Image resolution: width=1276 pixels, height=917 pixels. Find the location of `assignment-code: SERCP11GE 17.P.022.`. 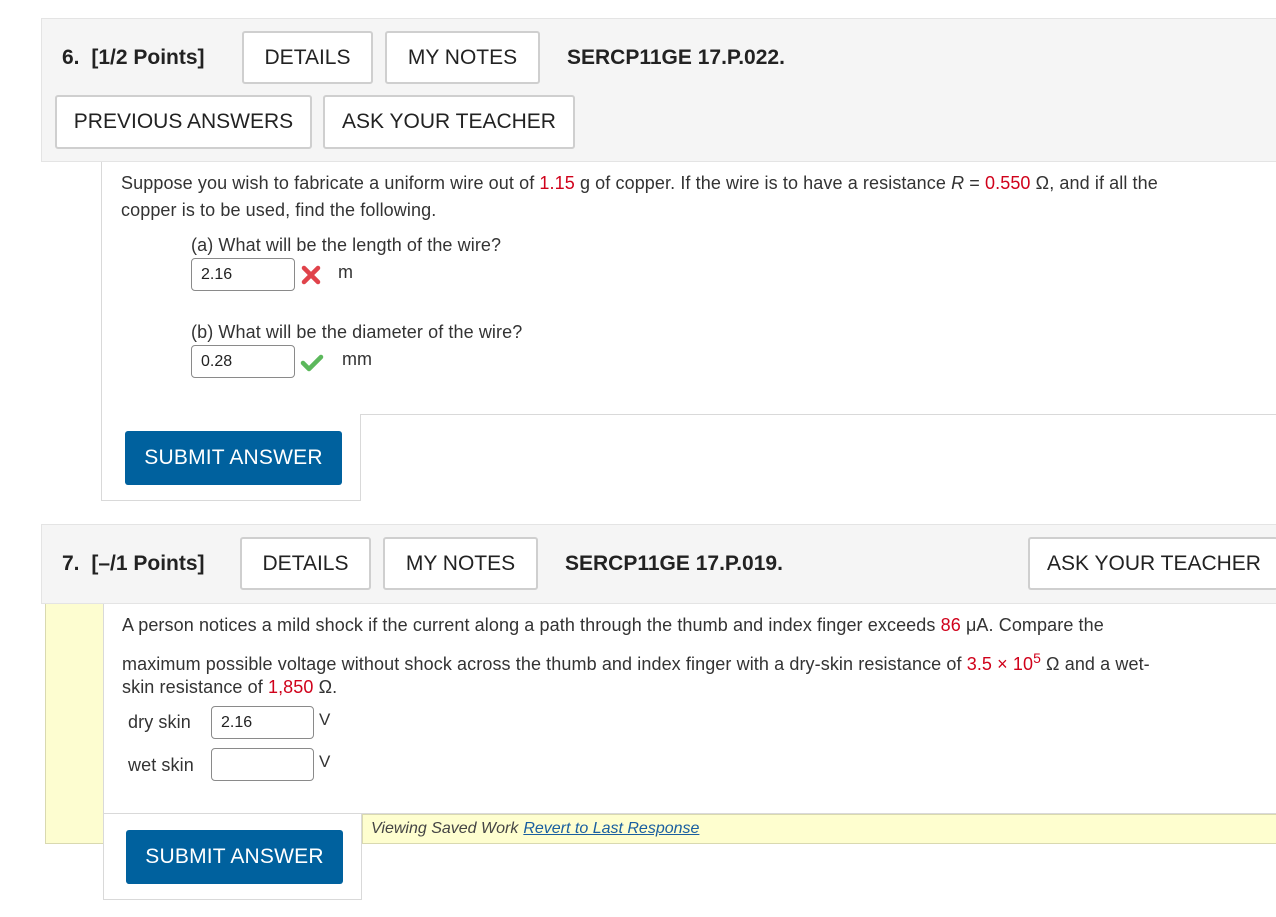

assignment-code: SERCP11GE 17.P.022. is located at coordinates (676, 57).